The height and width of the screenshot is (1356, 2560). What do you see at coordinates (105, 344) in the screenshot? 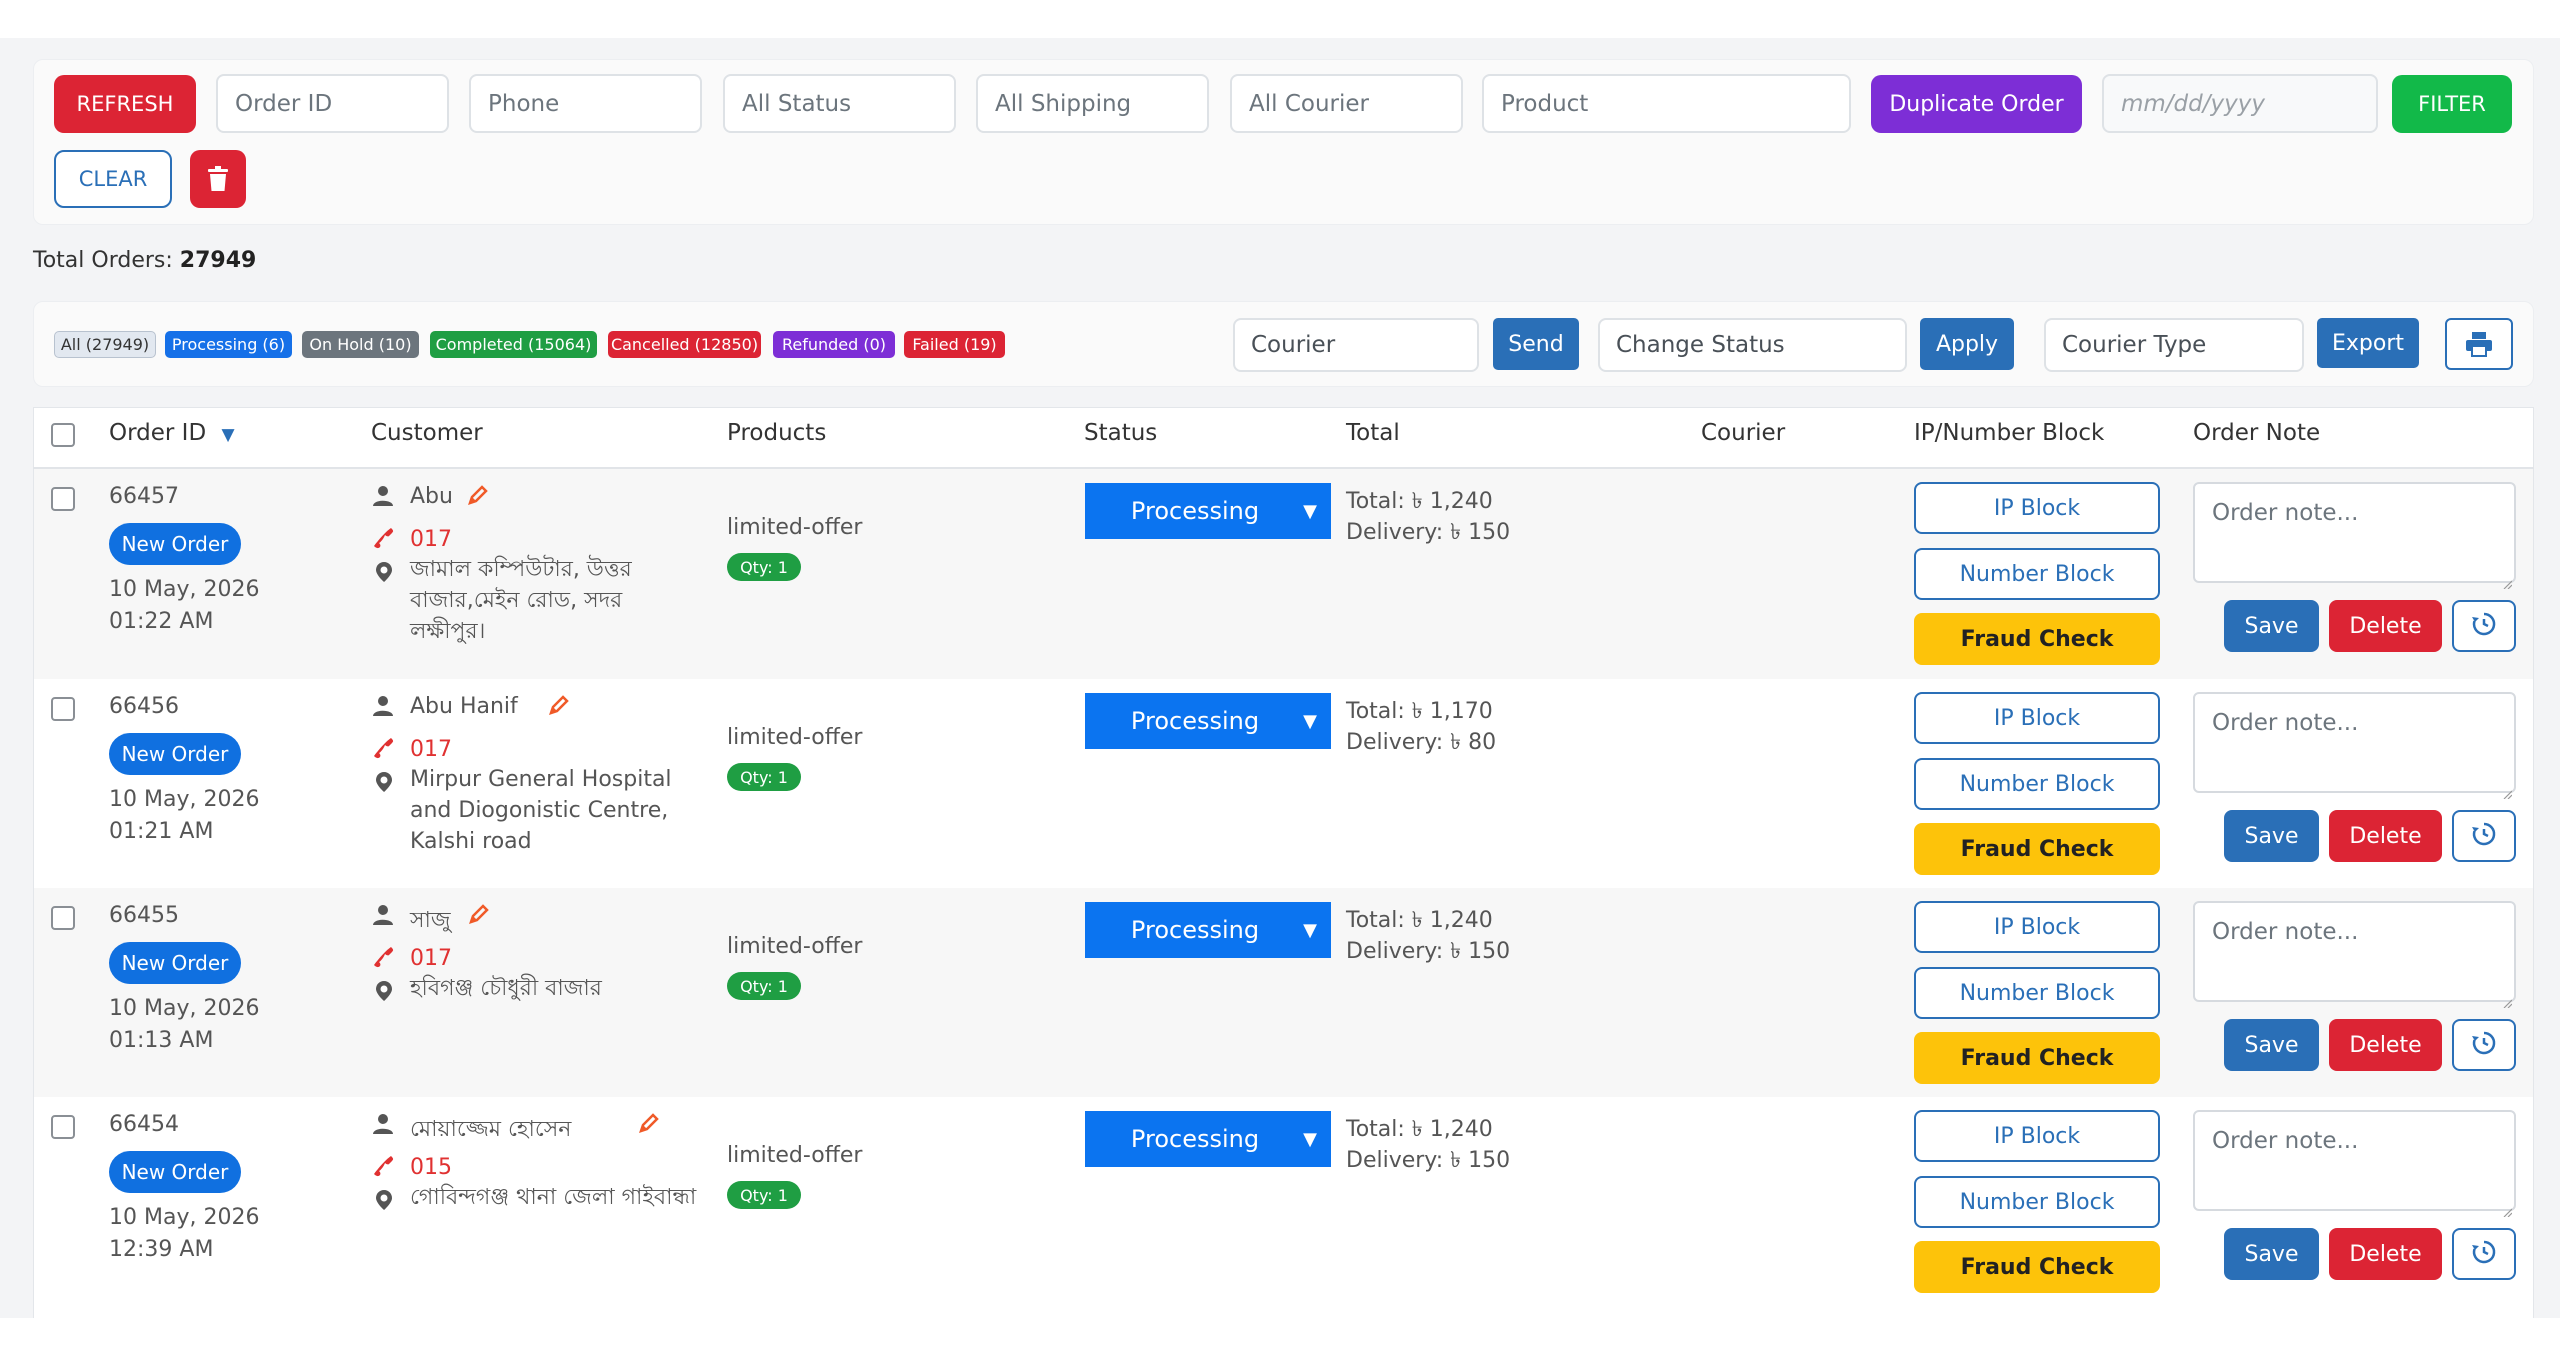
I see `status-pill-all: All (27949)` at bounding box center [105, 344].